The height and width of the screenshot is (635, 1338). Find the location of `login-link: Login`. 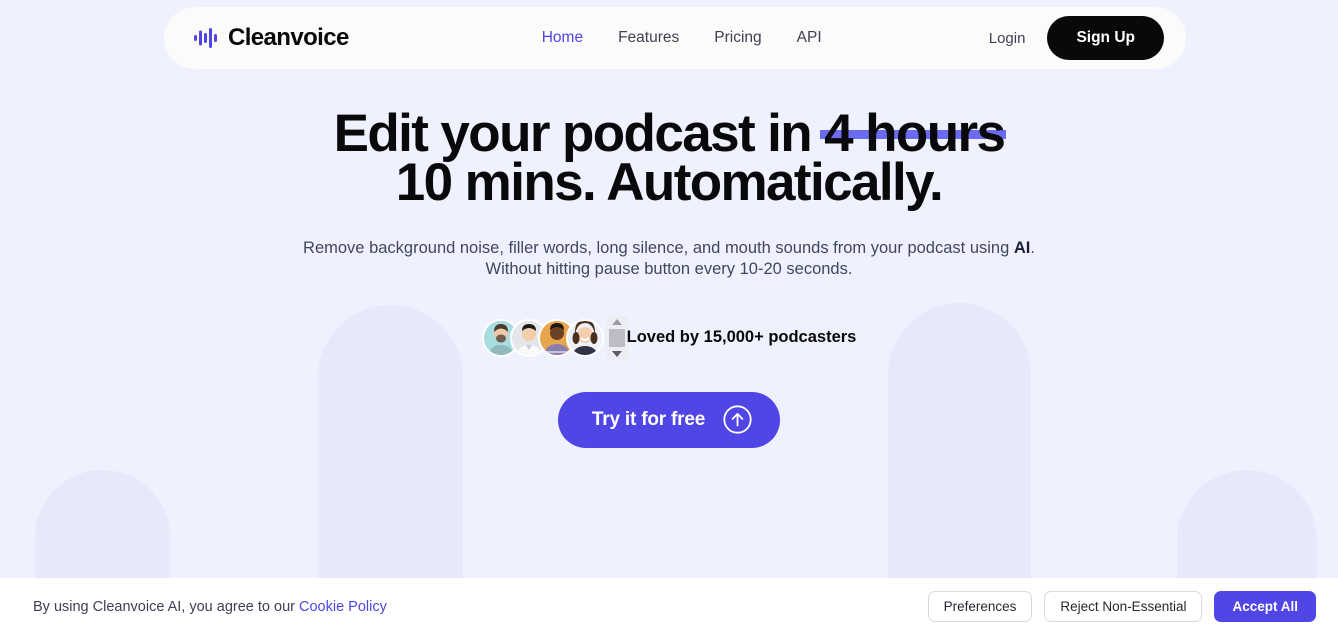

login-link: Login is located at coordinates (1007, 38).